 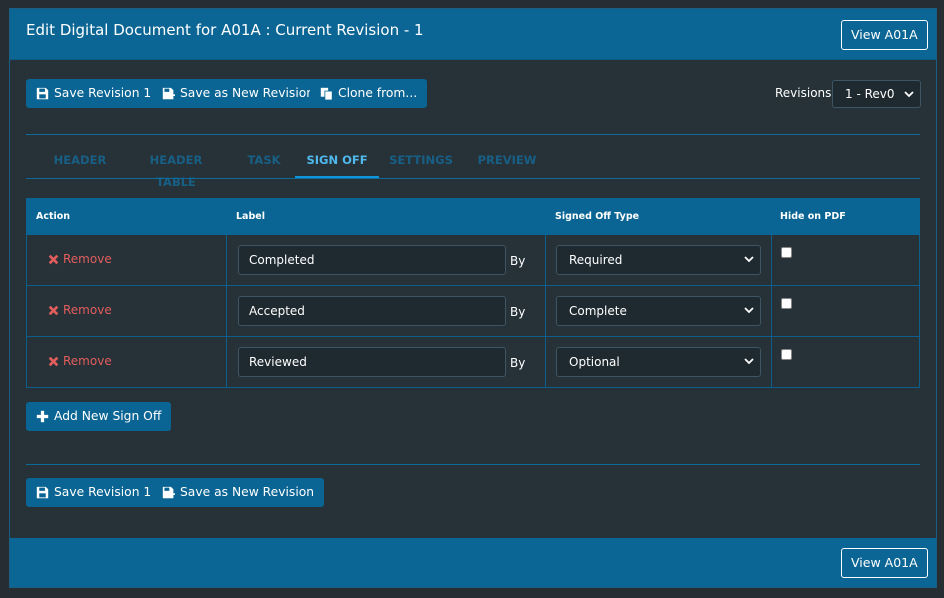 I want to click on table-row: Remove Reviewed By Optional, so click(x=473, y=362).